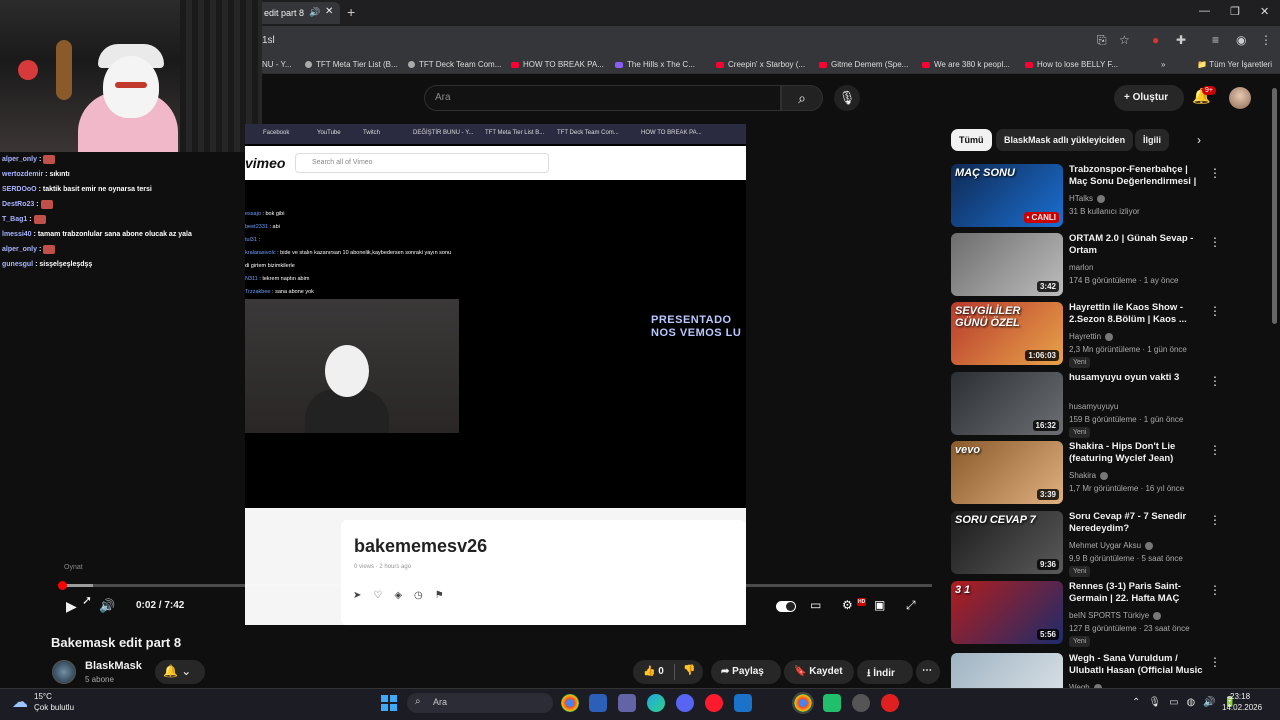 The image size is (1280, 720). I want to click on browser-menu-icon: ⋮, so click(1266, 40).